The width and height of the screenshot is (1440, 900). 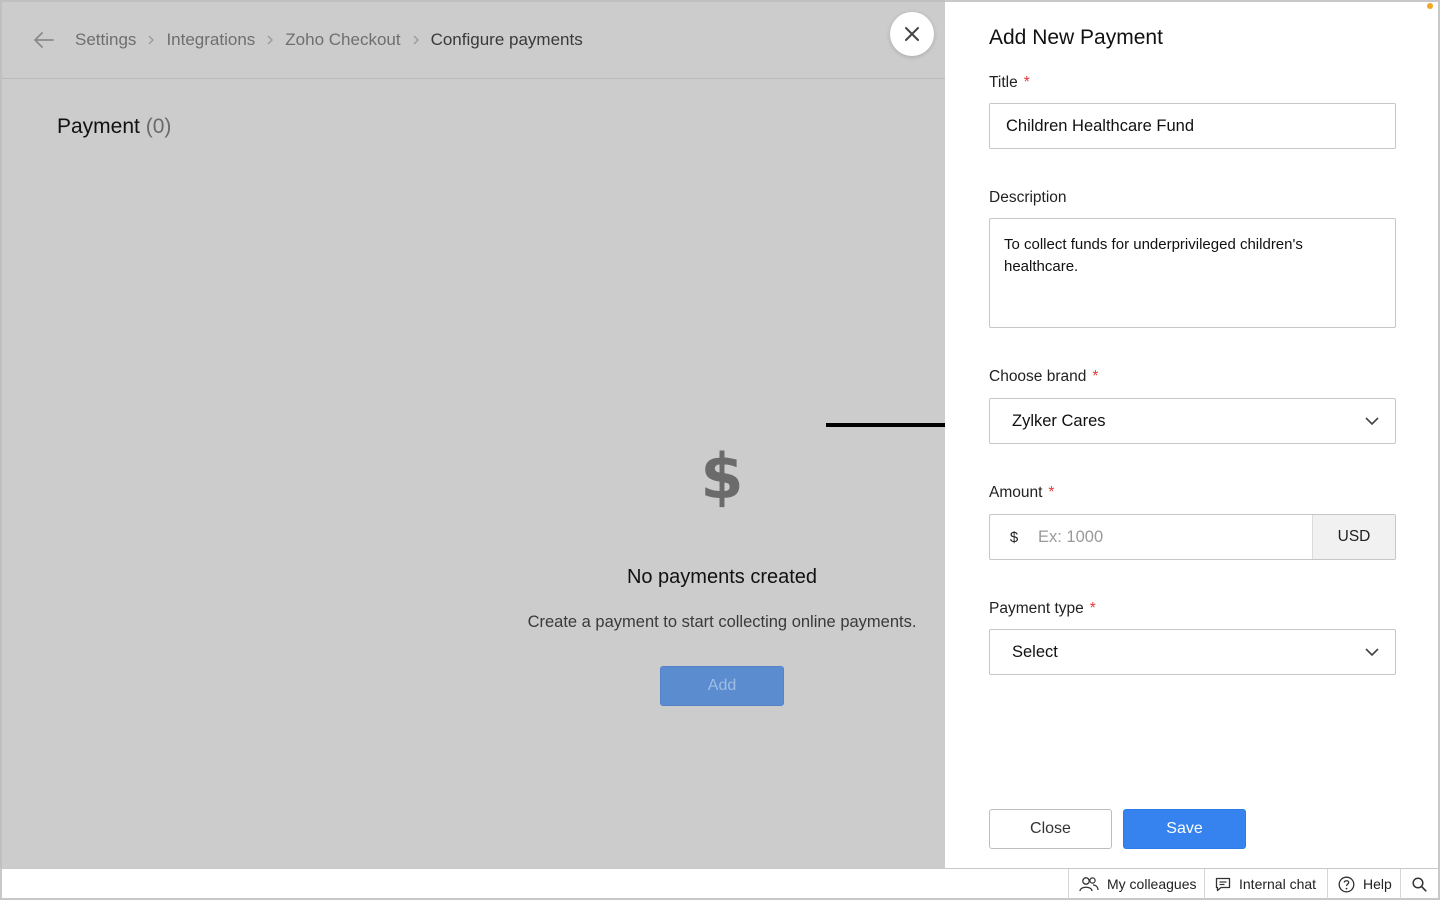 What do you see at coordinates (1014, 537) in the screenshot?
I see `currency-symbol: $` at bounding box center [1014, 537].